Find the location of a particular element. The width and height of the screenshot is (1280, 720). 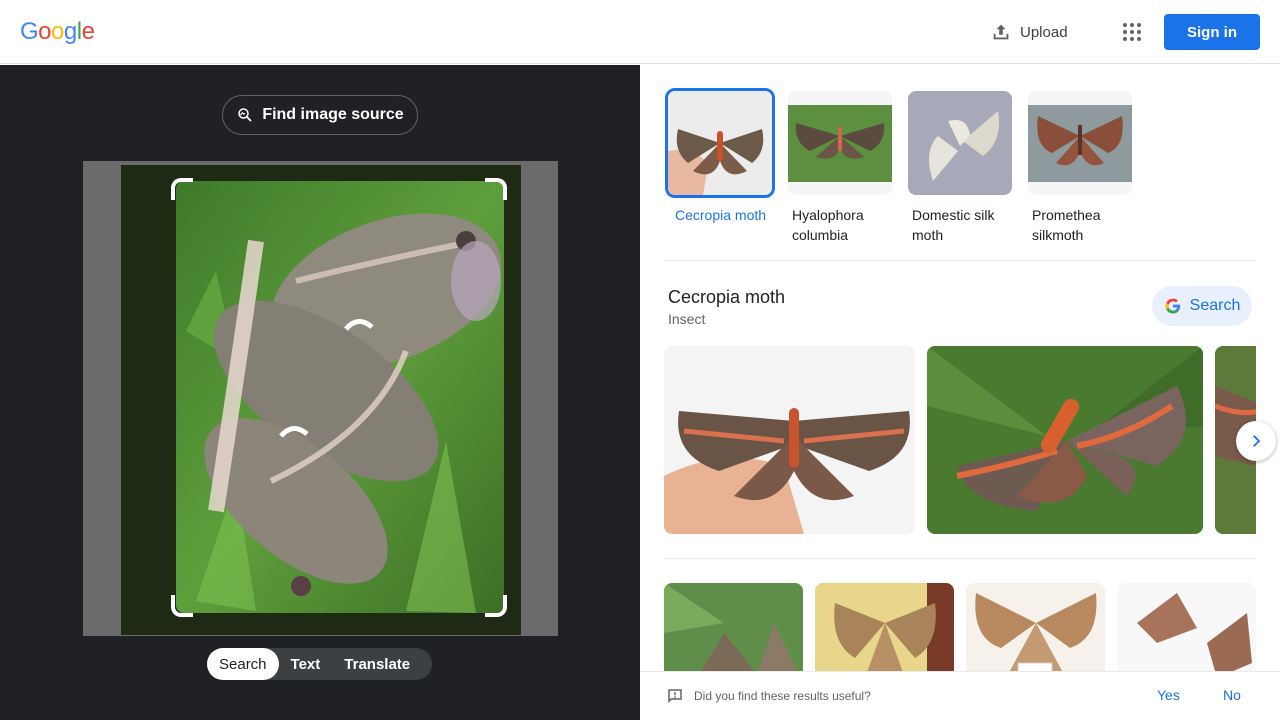

related-item-promethea-silkmoth: Promethea silkmoth is located at coordinates (1082, 168).